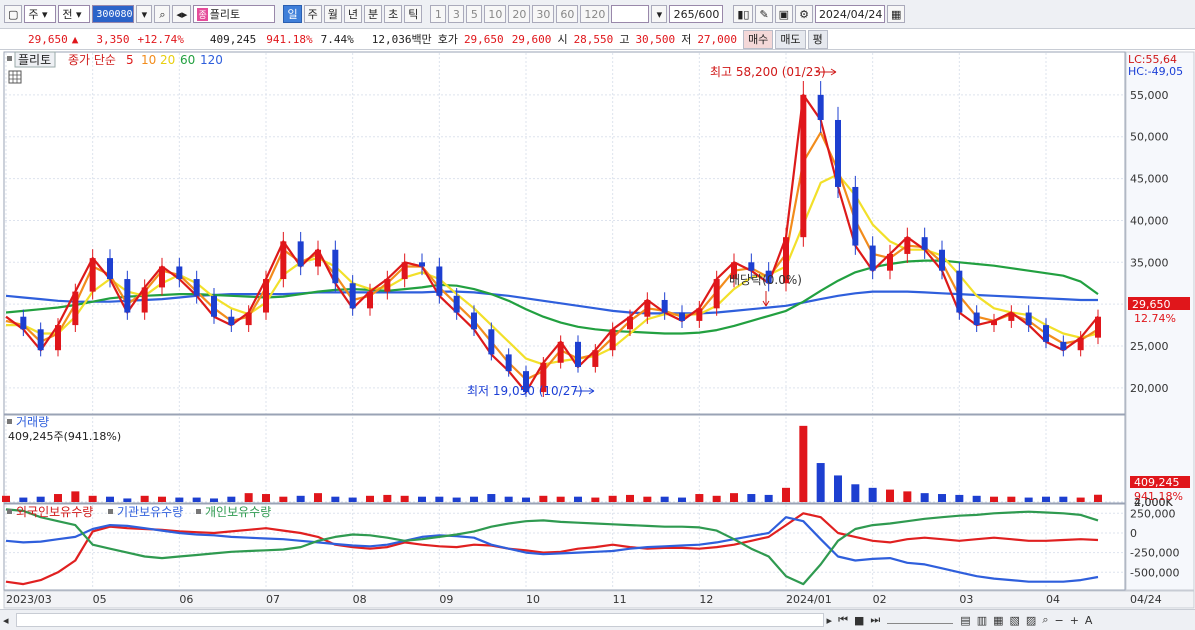  I want to click on time-tick-label: 12, so click(706, 599).